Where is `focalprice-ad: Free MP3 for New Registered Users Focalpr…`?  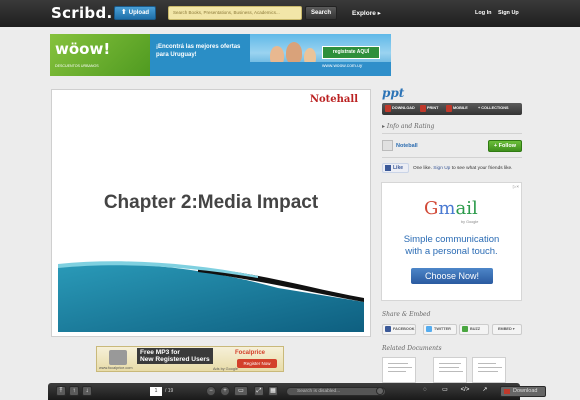
focalprice-ad: Free MP3 for New Registered Users Focalpr… is located at coordinates (190, 359).